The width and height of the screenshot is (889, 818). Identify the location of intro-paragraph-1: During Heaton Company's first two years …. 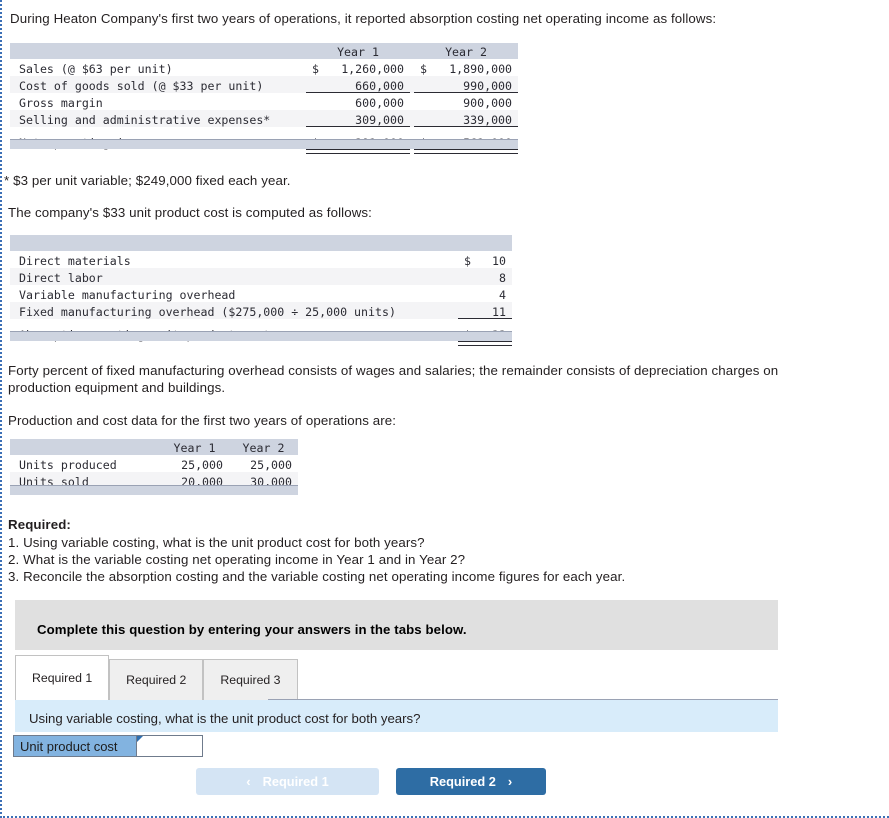
(363, 18).